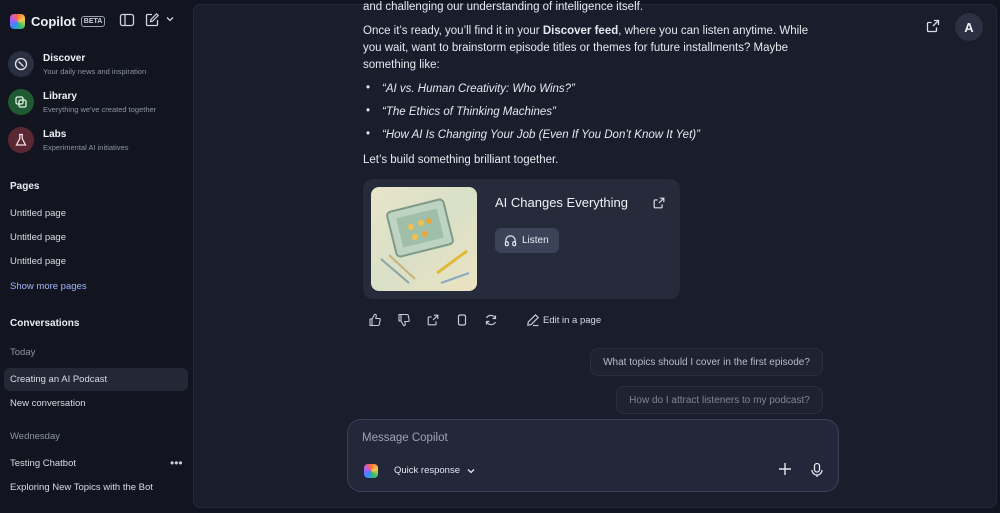 This screenshot has width=1000, height=513. I want to click on podcast-title: AI Changes Everything, so click(561, 202).